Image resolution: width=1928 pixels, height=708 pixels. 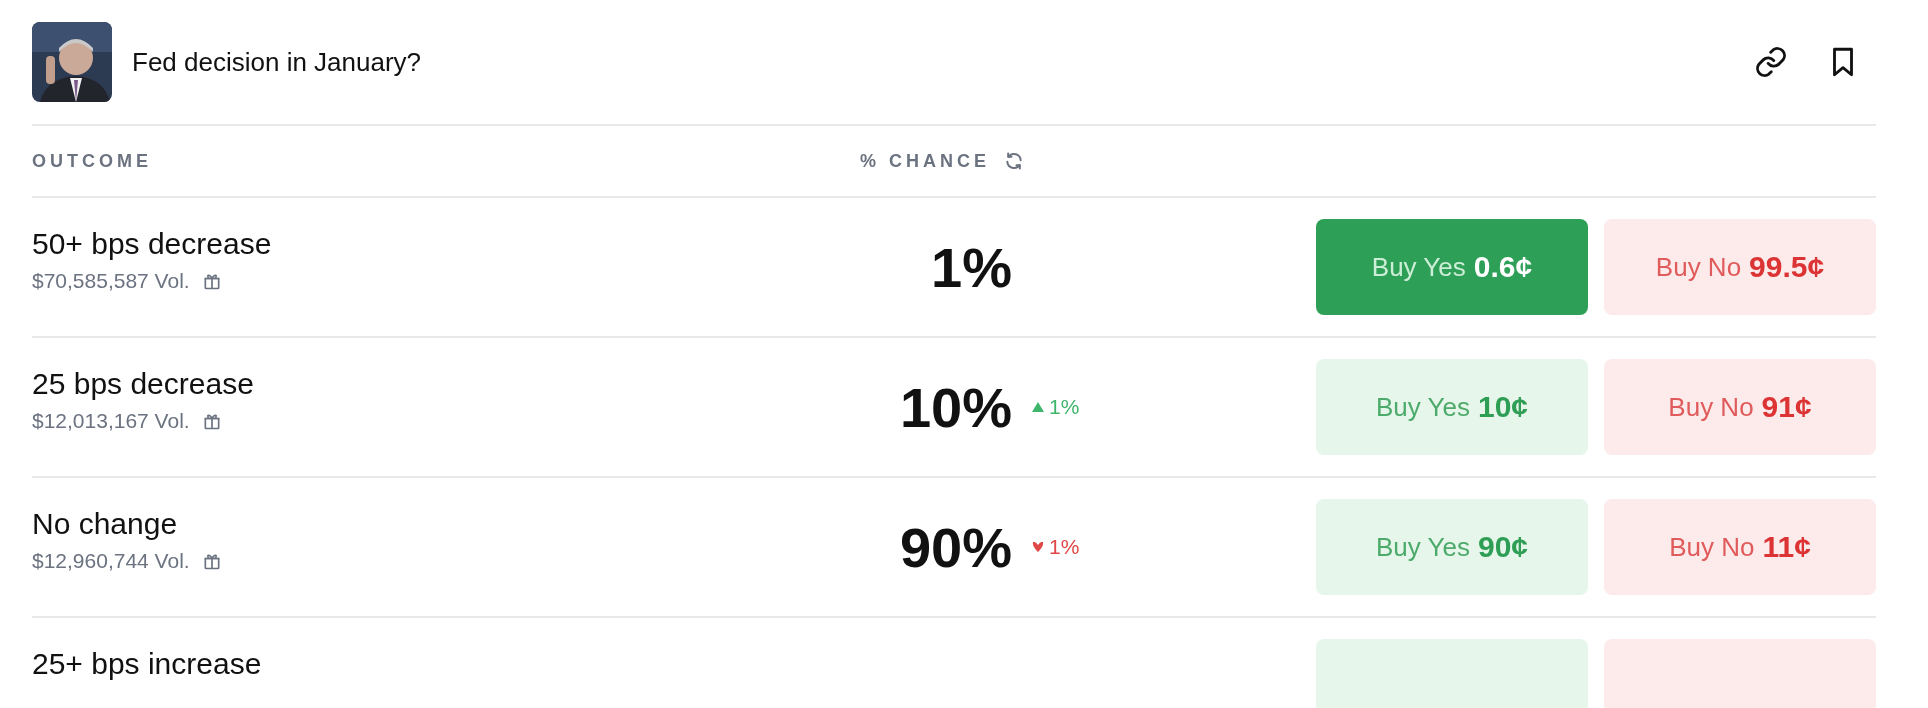 What do you see at coordinates (1452, 407) in the screenshot?
I see `buy-yes-button: Buy Yes 10¢` at bounding box center [1452, 407].